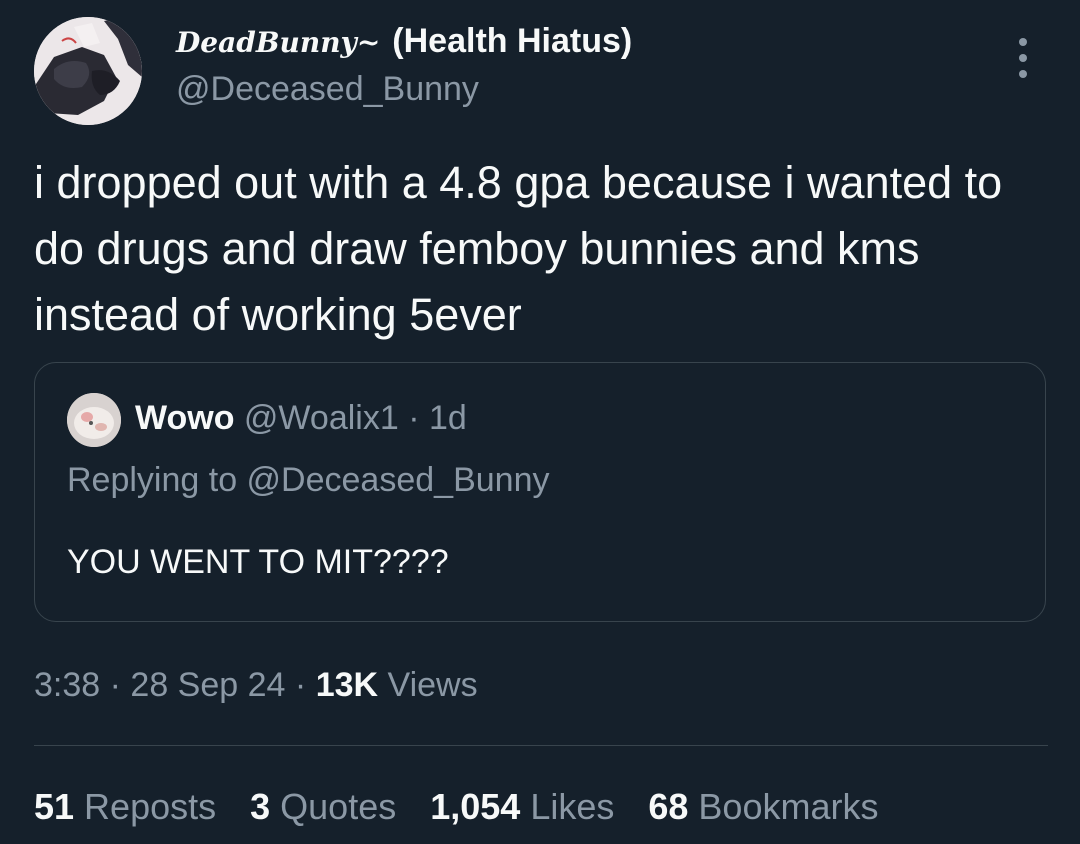 This screenshot has height=844, width=1080. I want to click on more-options-icon, so click(1023, 58).